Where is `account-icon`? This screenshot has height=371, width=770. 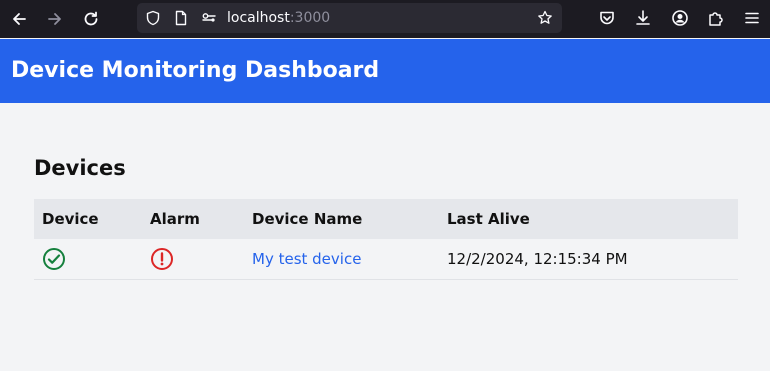 account-icon is located at coordinates (680, 18).